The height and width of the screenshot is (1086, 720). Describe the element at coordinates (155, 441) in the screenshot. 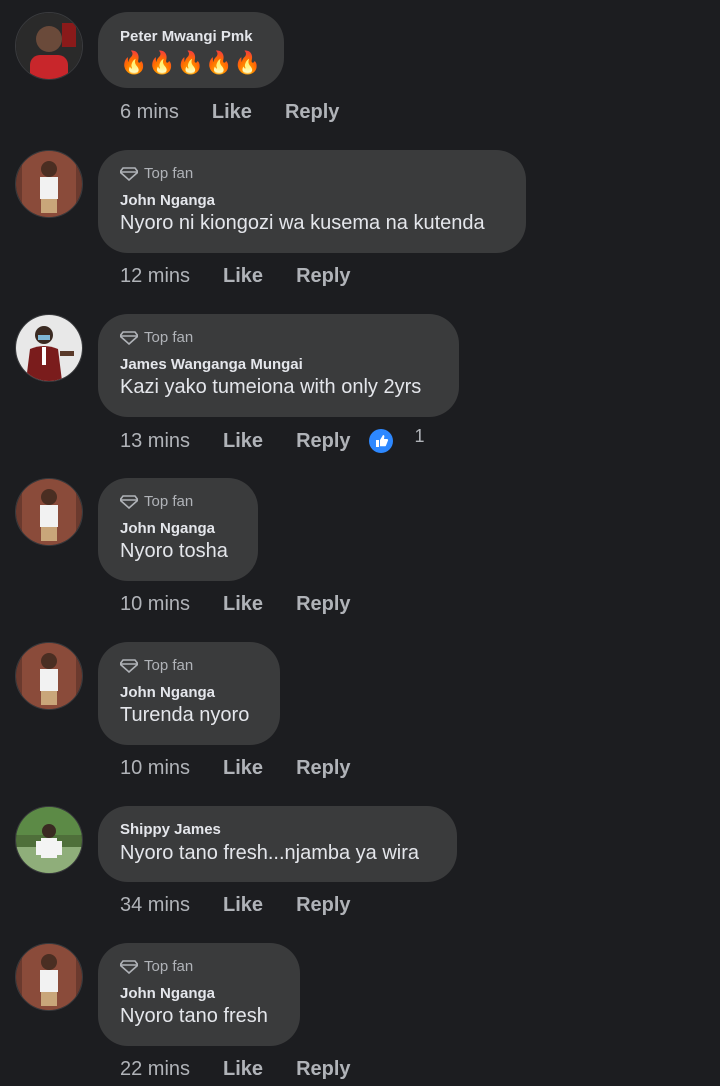

I see `timestamp: 13 mins` at that location.